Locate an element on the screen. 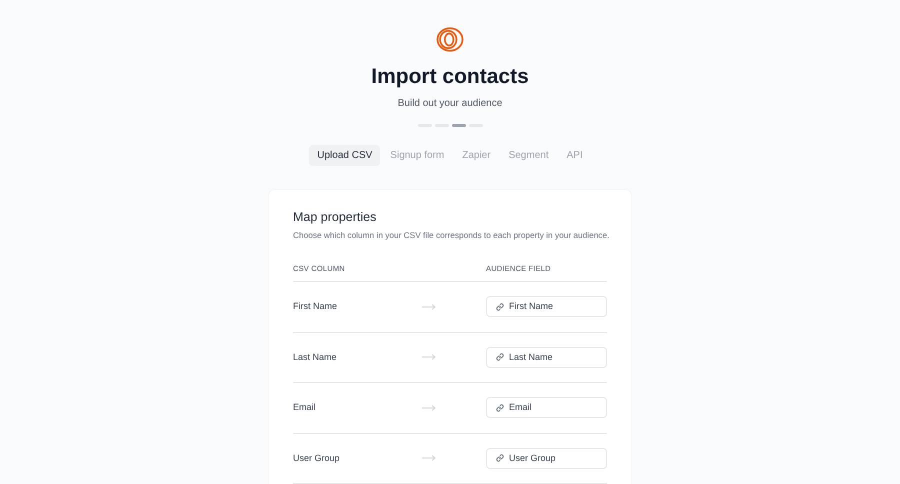 Image resolution: width=900 pixels, height=484 pixels. csv-column-name: Email is located at coordinates (305, 407).